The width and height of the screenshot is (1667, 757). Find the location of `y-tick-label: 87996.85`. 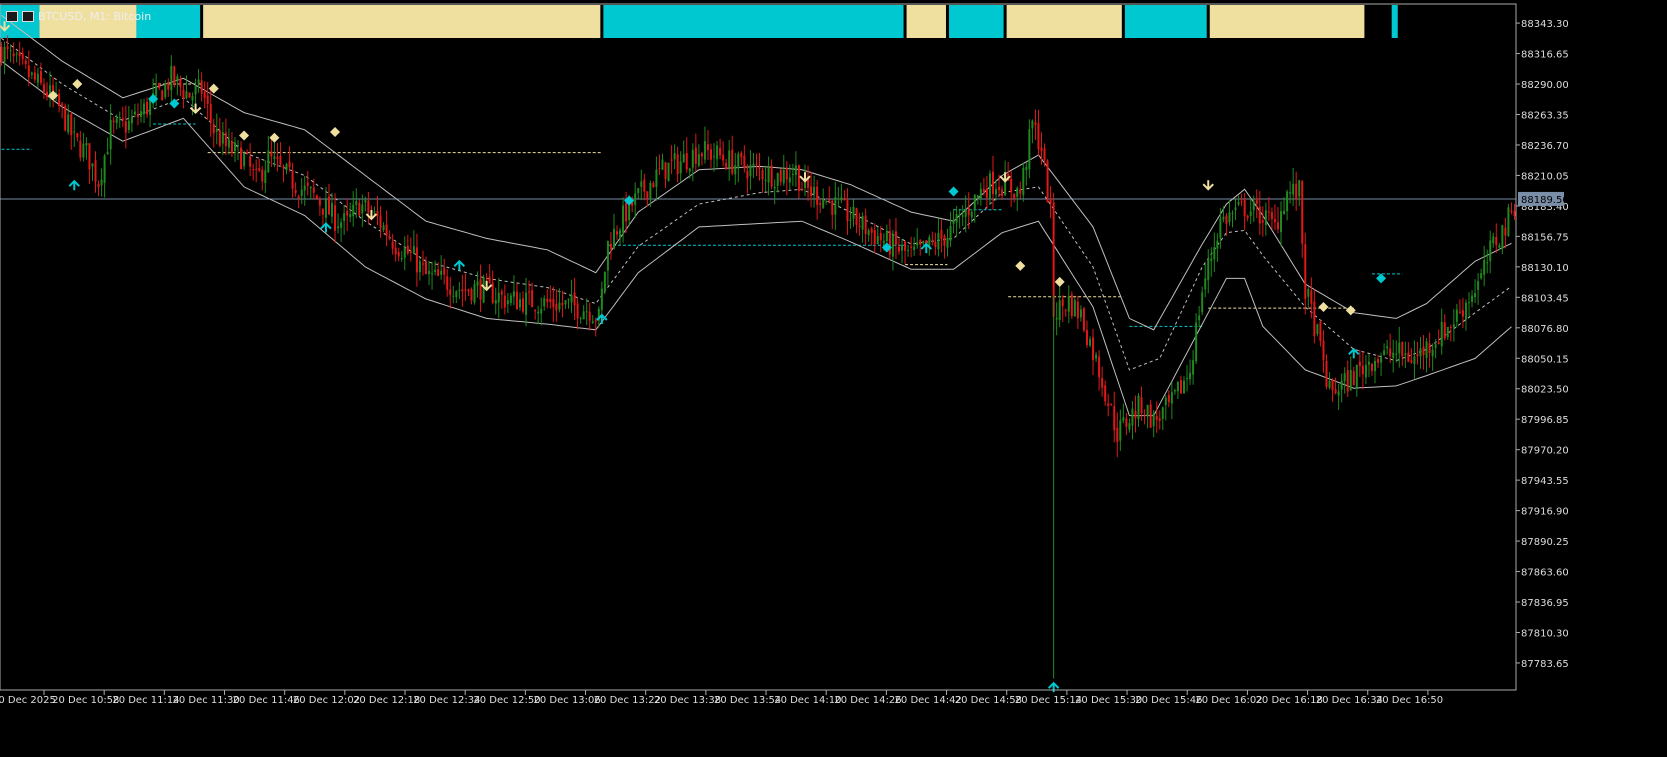

y-tick-label: 87996.85 is located at coordinates (1545, 420).